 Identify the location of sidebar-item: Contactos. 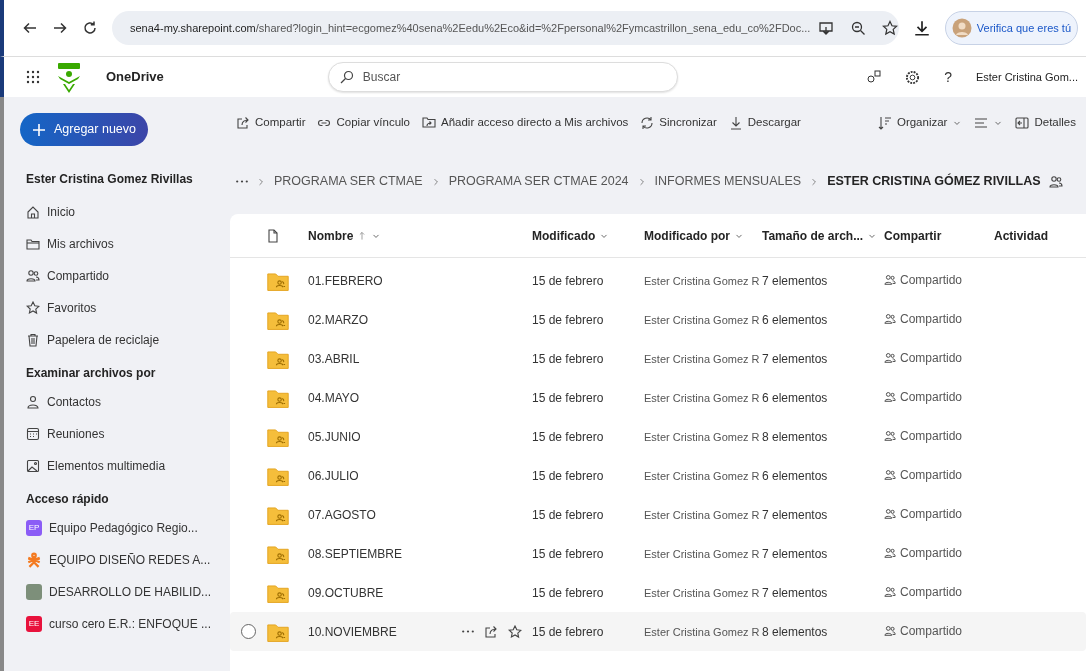
(125, 402).